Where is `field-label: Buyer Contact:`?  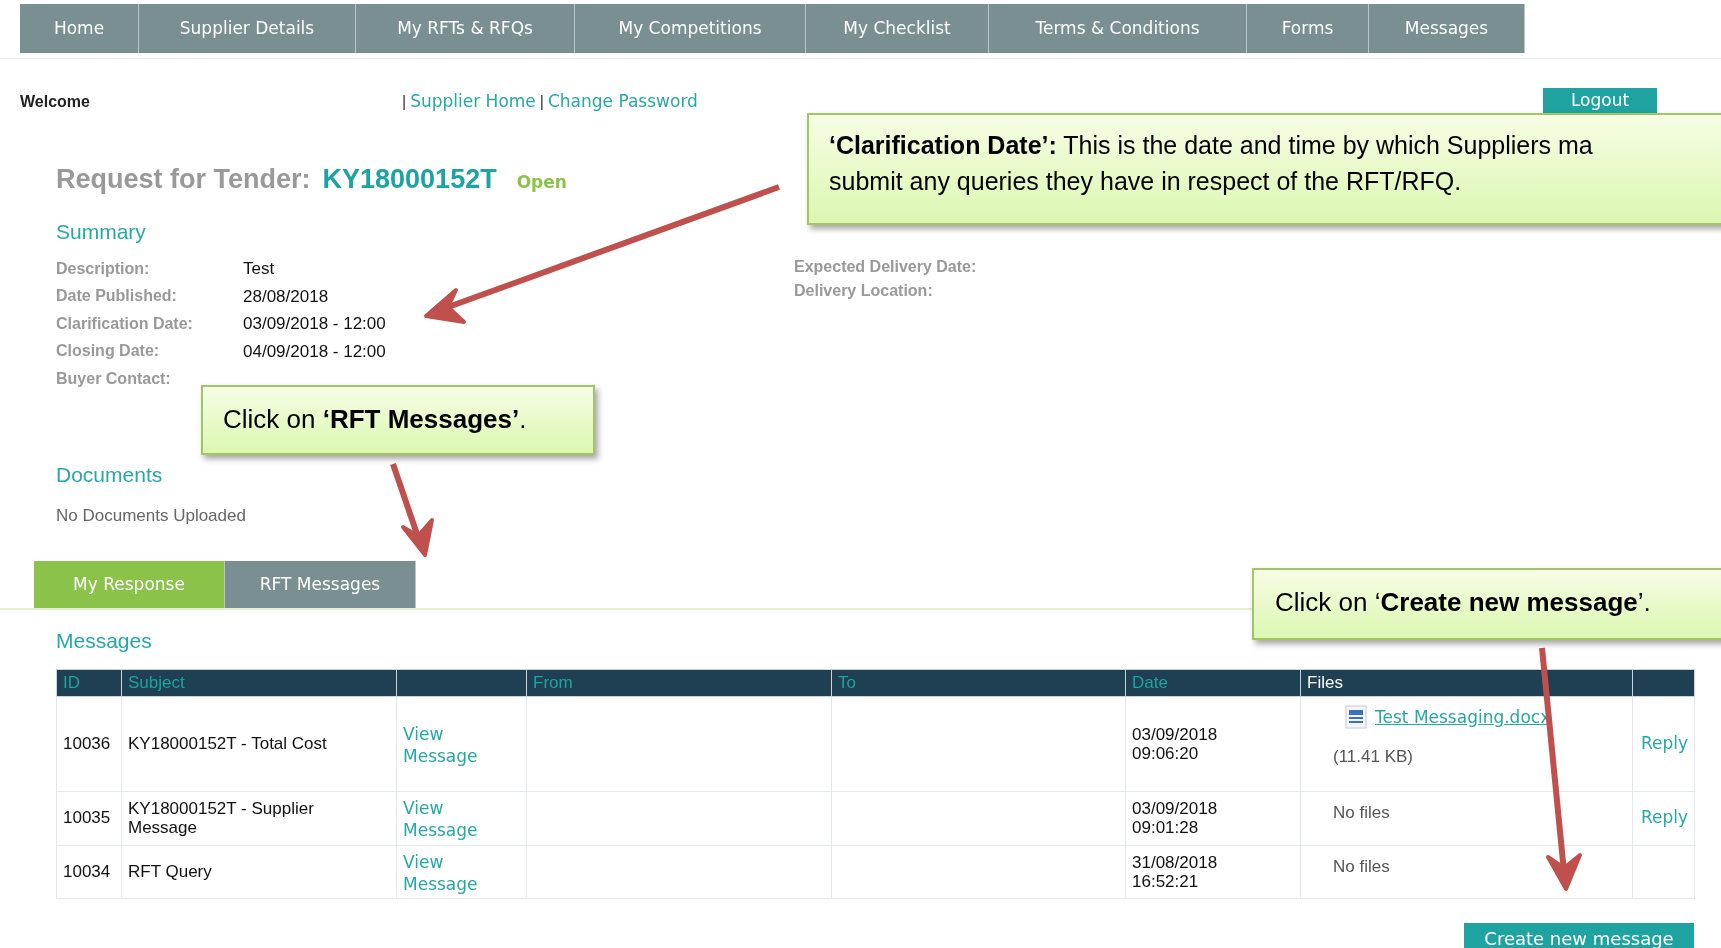
field-label: Buyer Contact: is located at coordinates (114, 378).